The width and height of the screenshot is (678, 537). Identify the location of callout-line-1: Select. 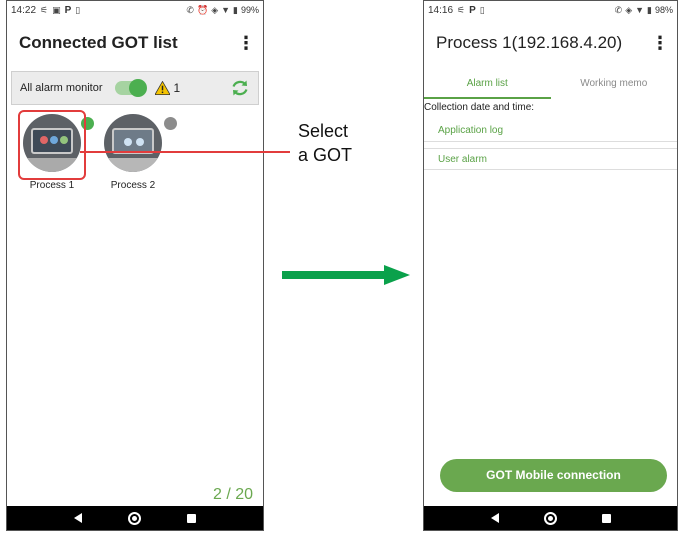
(323, 131).